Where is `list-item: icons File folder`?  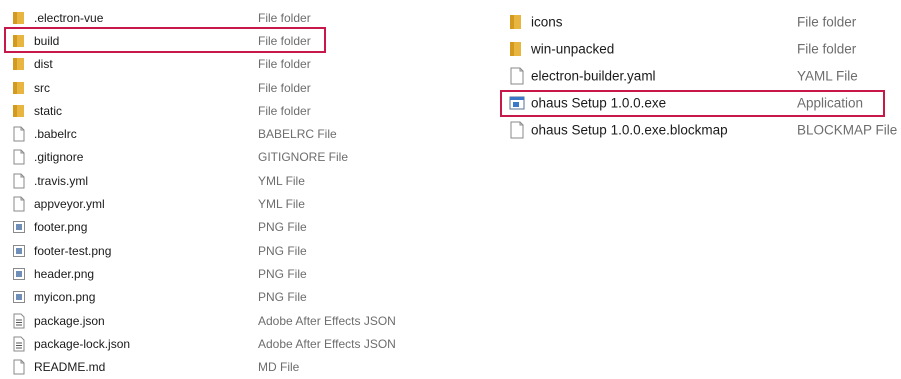 list-item: icons File folder is located at coordinates (700, 21).